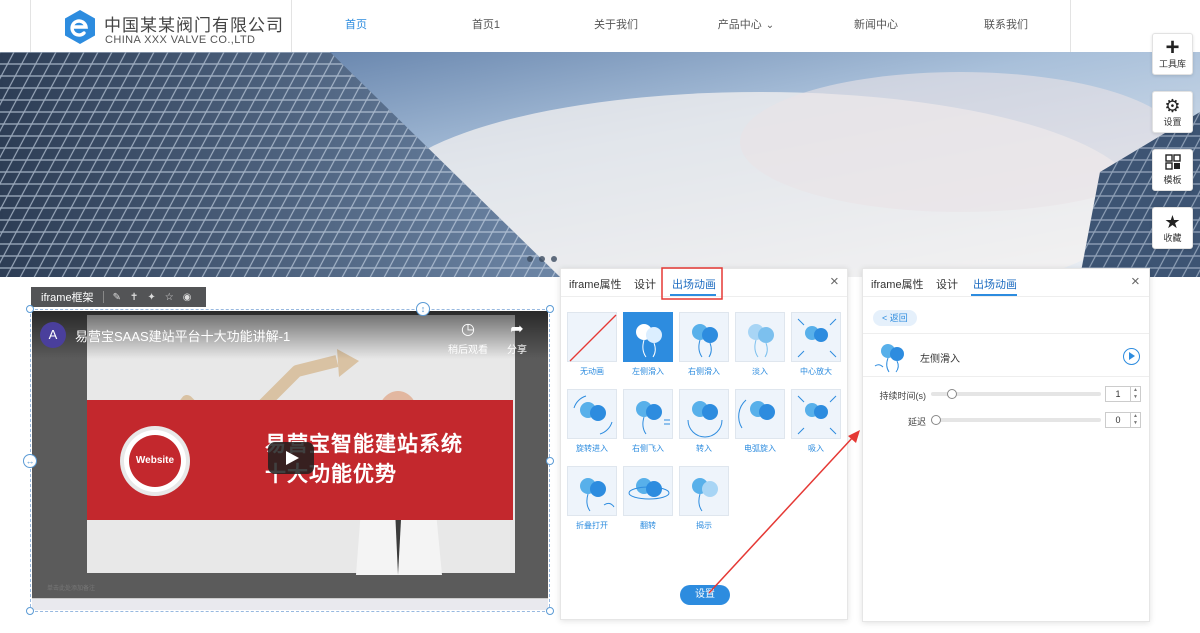 The image size is (1200, 633). Describe the element at coordinates (592, 414) in the screenshot. I see `animation-option-rotate-in` at that location.